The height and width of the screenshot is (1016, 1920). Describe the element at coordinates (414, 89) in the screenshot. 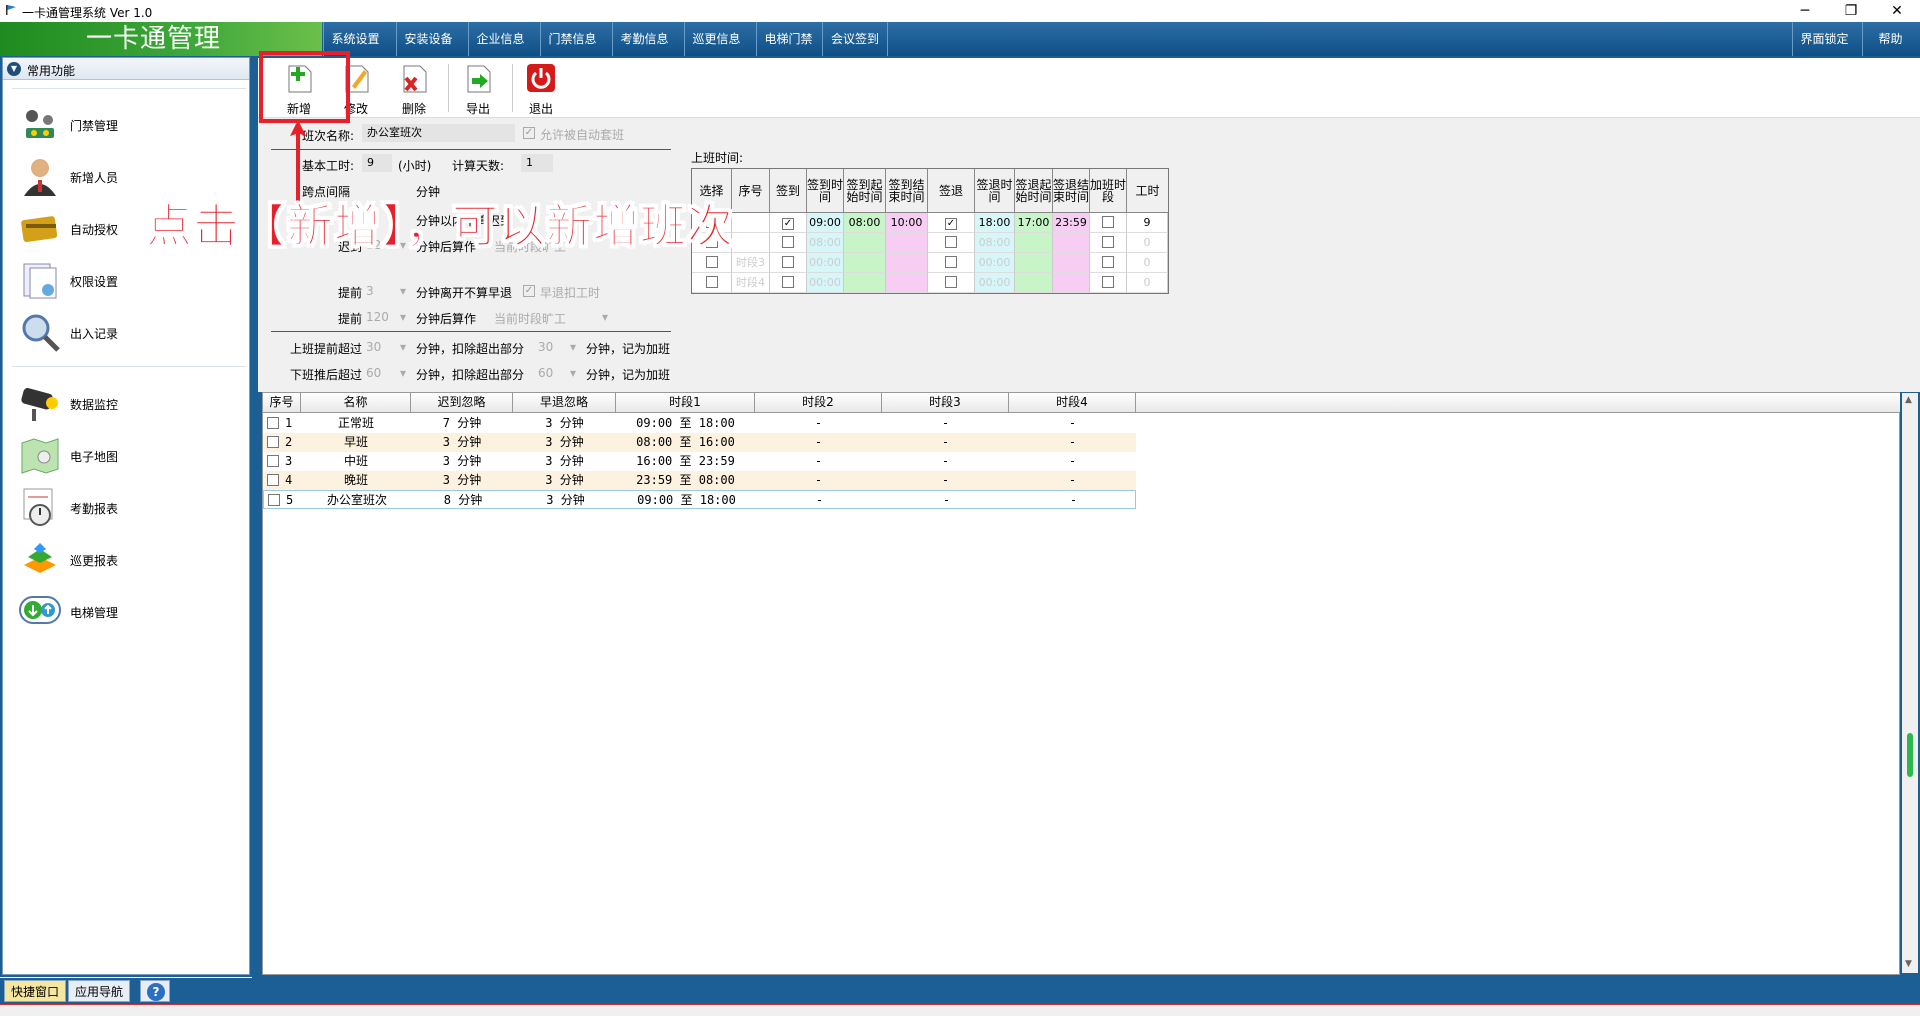

I see `delete-button: 删除` at that location.